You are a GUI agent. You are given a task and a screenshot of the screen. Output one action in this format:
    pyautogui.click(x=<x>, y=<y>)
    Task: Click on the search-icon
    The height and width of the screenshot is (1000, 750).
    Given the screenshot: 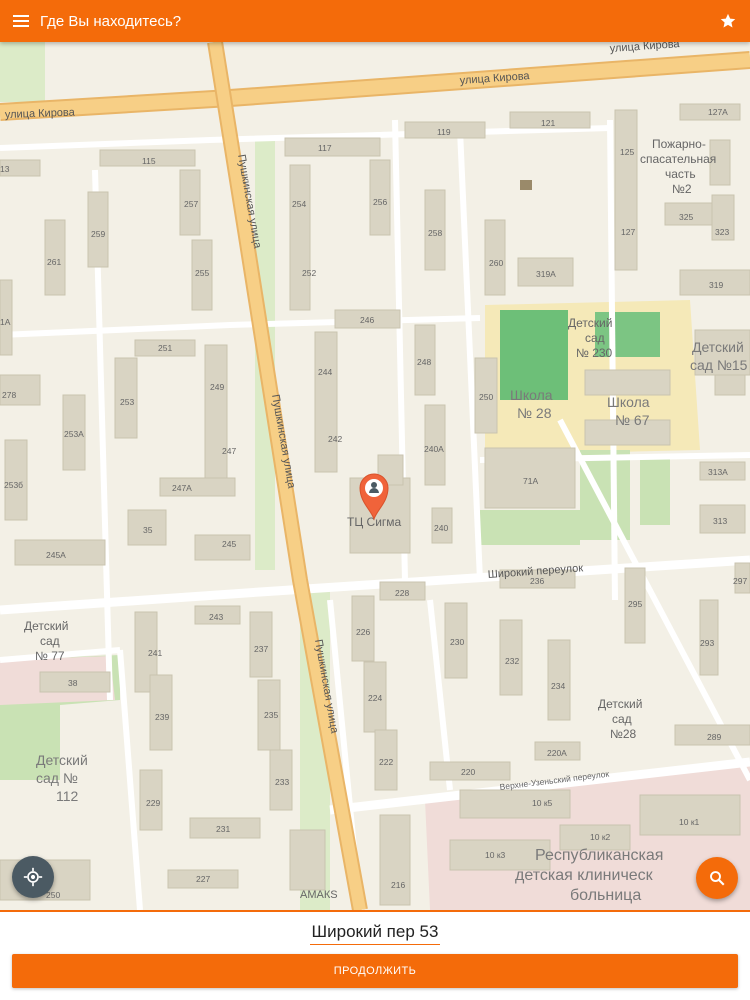 What is the action you would take?
    pyautogui.click(x=717, y=878)
    